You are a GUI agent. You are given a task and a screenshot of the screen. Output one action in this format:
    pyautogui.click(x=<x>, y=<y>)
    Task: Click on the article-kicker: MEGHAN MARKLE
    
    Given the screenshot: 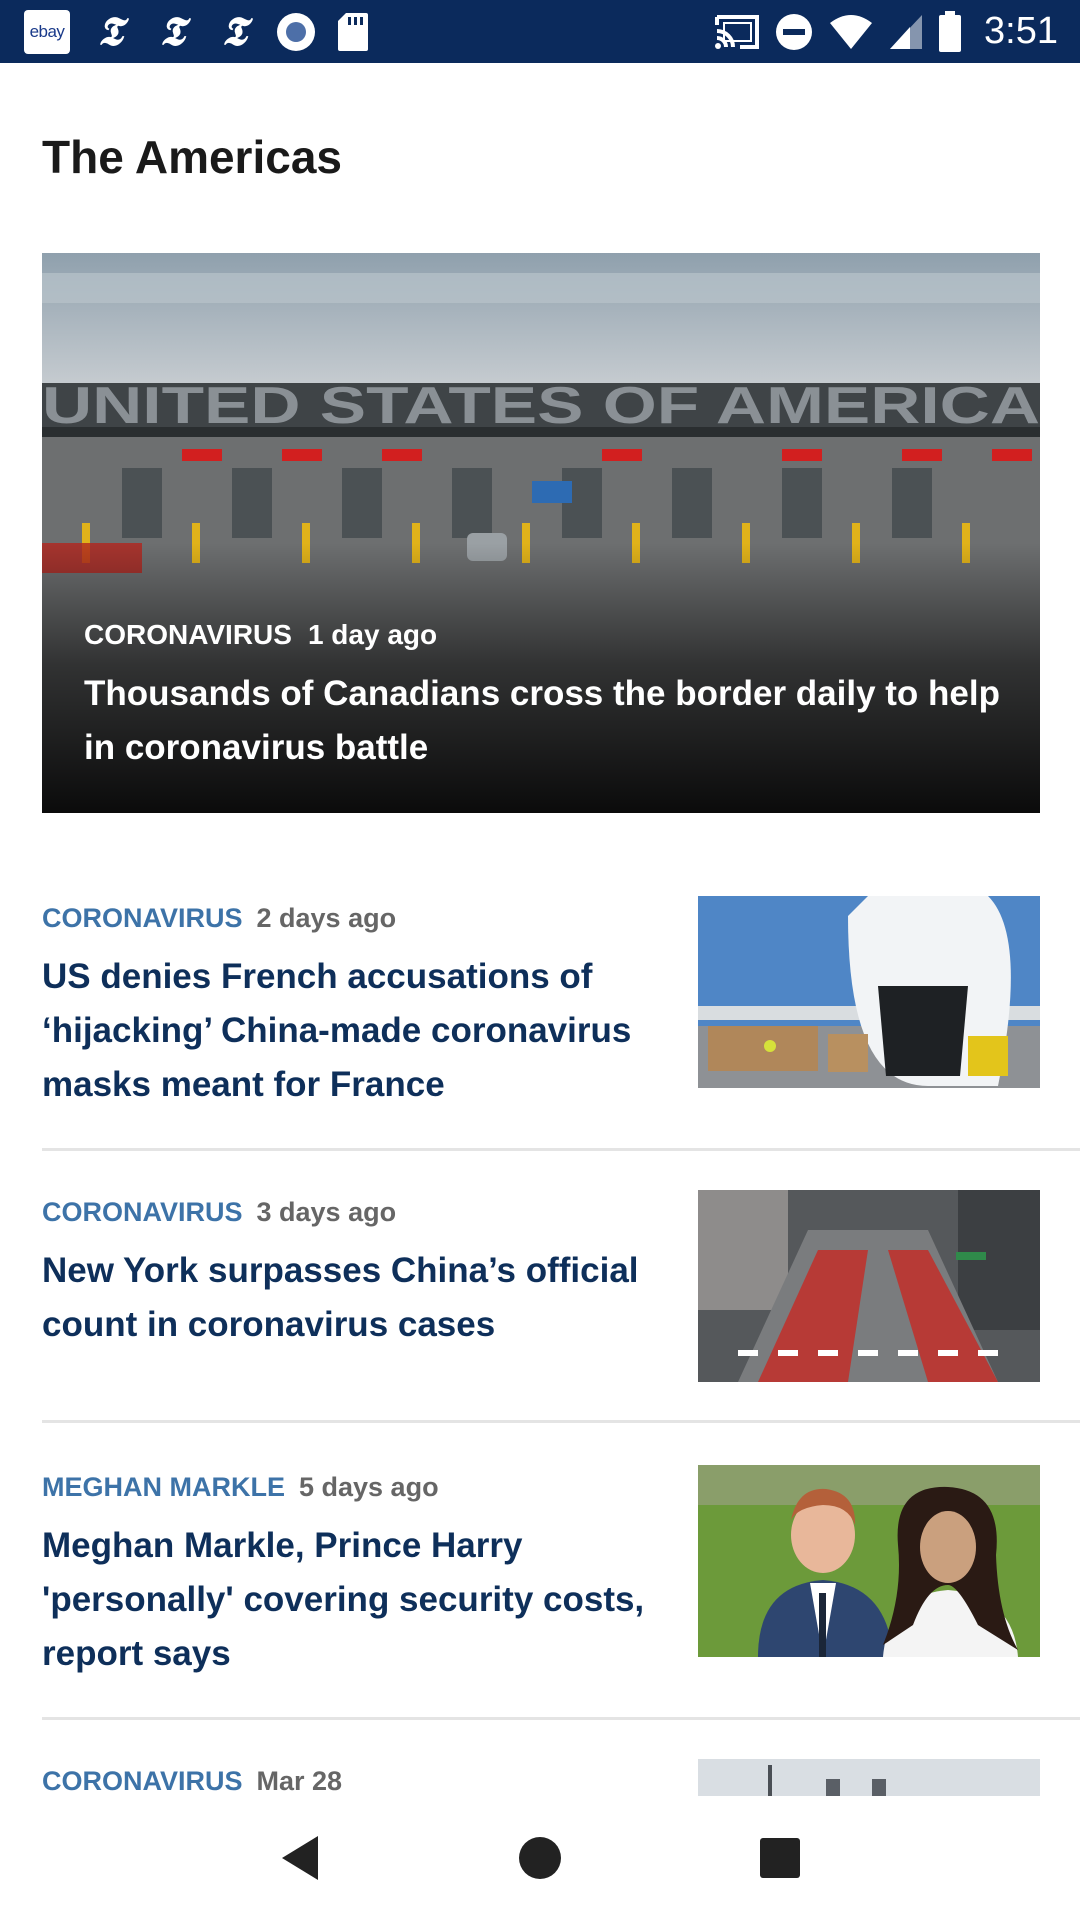 What is the action you would take?
    pyautogui.click(x=163, y=1487)
    